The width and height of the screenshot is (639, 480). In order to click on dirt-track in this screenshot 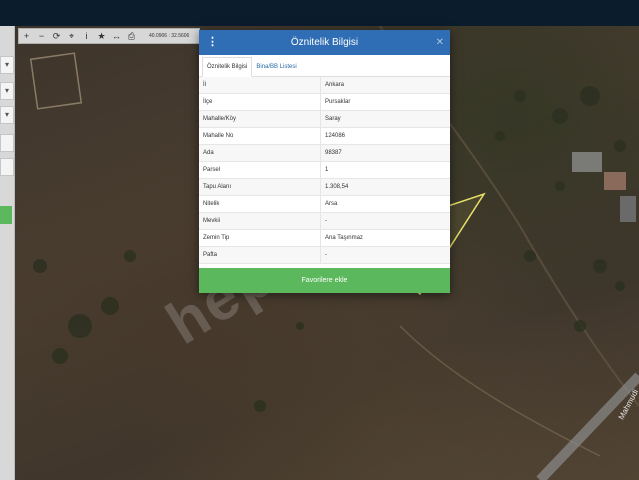, I will do `click(500, 391)`.